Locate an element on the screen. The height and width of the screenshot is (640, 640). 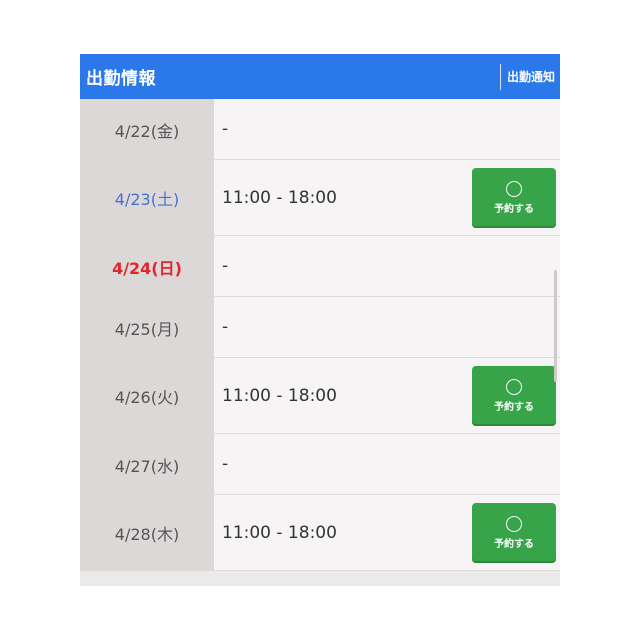
schedule-row: 4/24(日) - is located at coordinates (320, 266).